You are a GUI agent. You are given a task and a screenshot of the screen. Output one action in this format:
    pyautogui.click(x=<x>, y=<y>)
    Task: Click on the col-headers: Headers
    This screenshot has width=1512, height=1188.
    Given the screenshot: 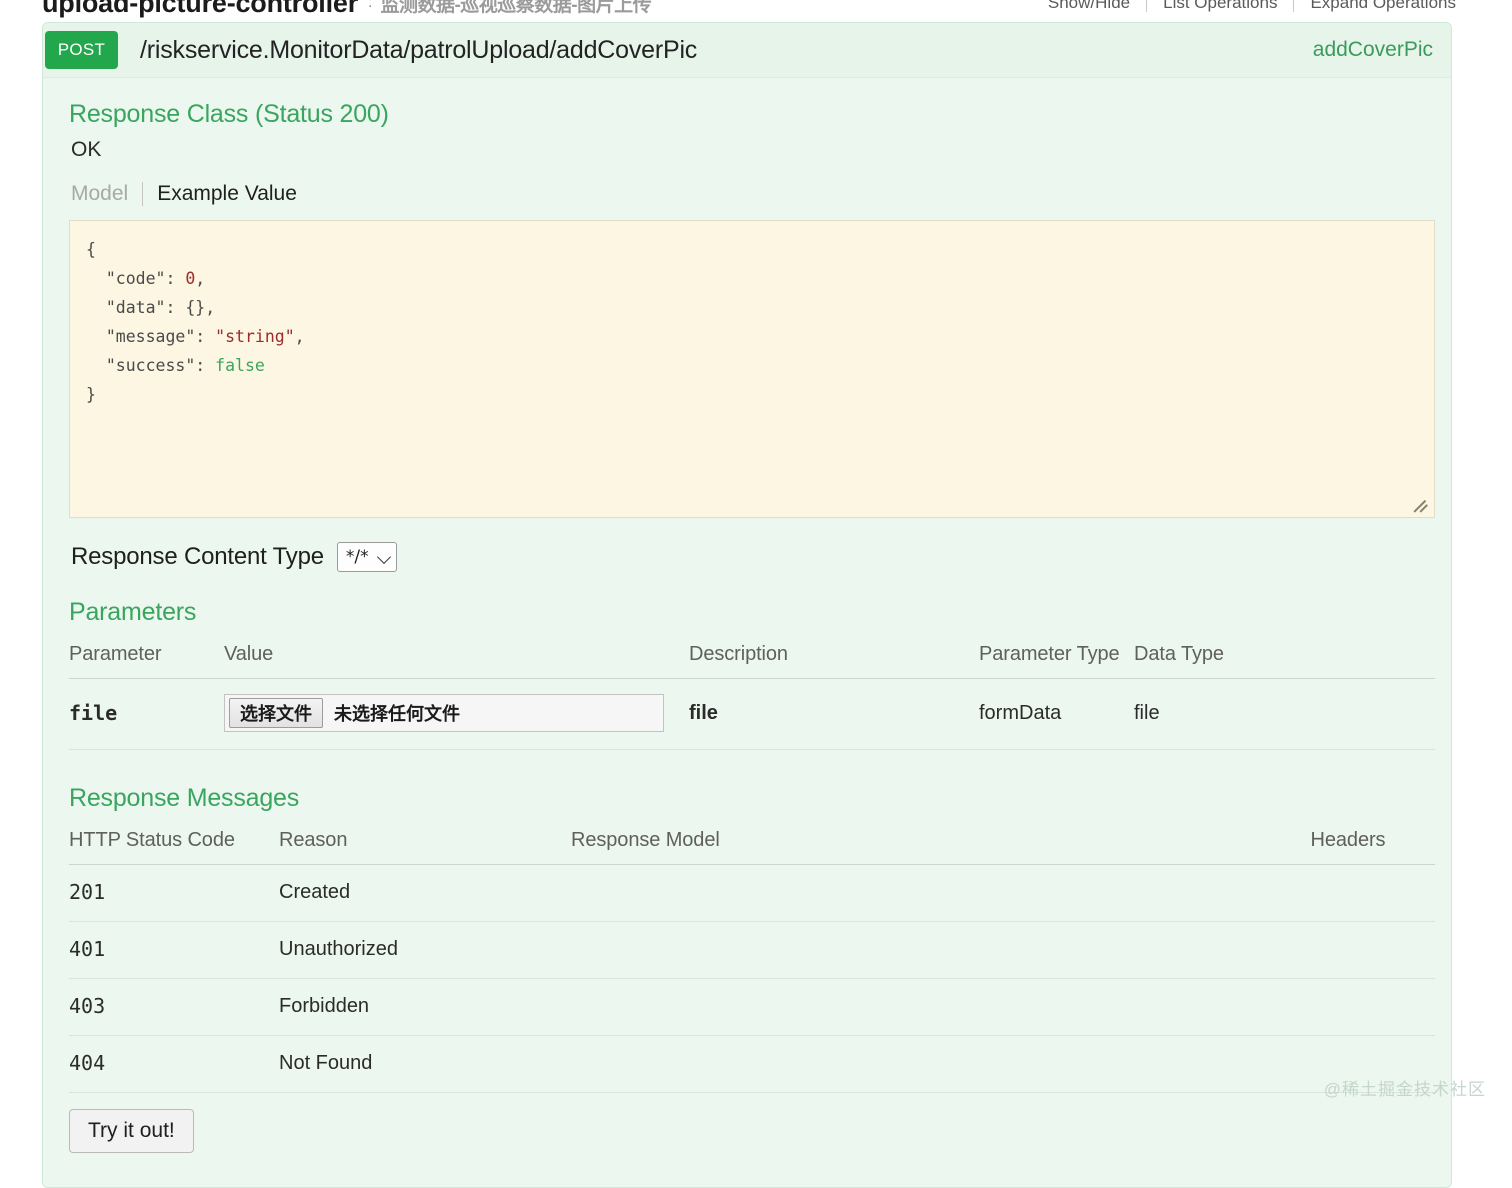 What is the action you would take?
    pyautogui.click(x=1348, y=844)
    